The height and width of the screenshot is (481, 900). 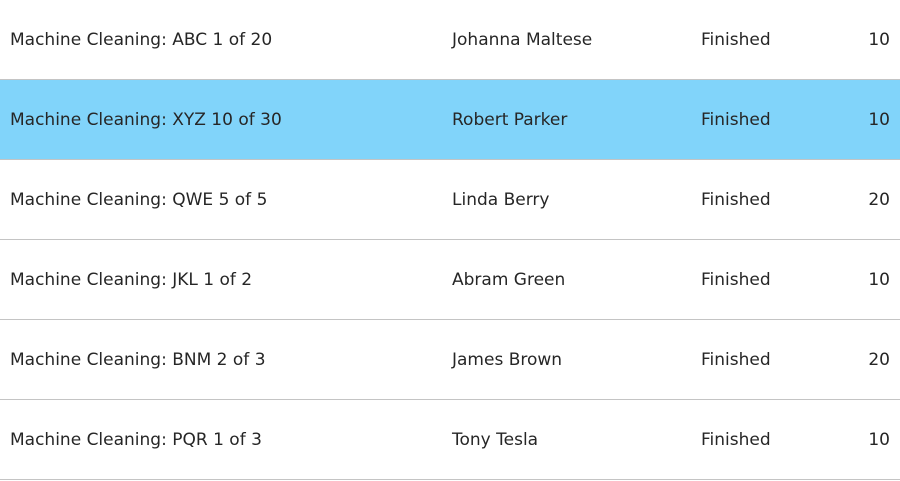 I want to click on assignee: James Brown, so click(x=507, y=360).